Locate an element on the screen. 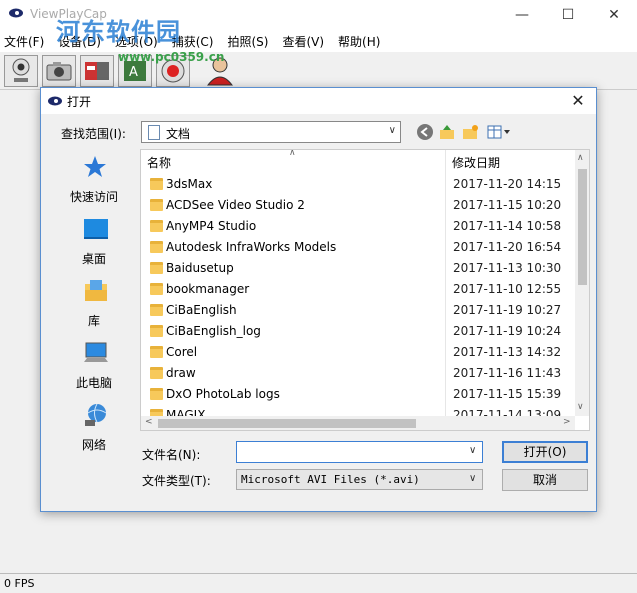  file-date: 2017-11-10 12:55 is located at coordinates (507, 289).